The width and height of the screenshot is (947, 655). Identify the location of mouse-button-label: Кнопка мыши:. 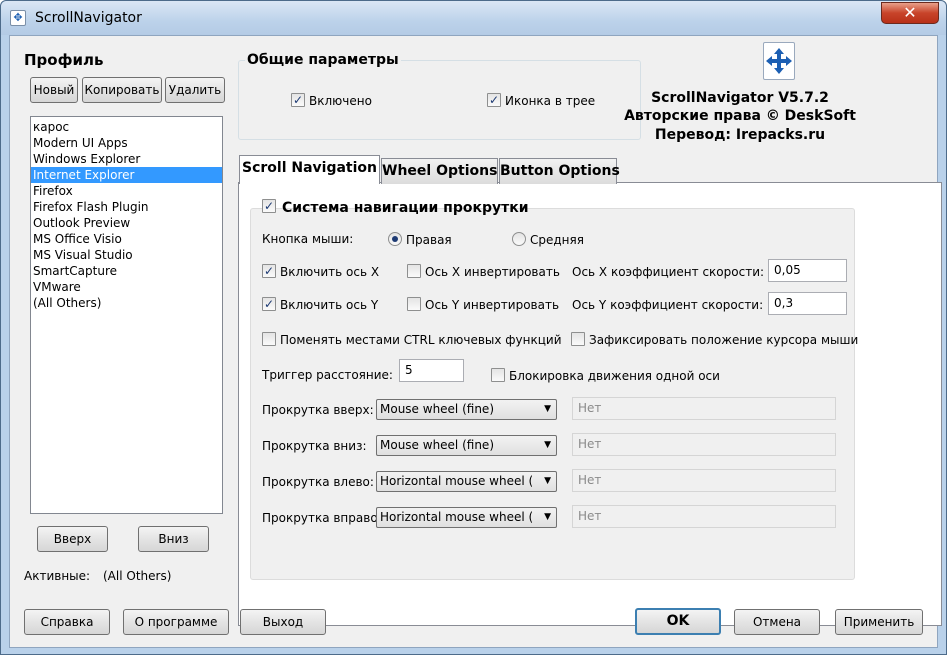
(308, 239).